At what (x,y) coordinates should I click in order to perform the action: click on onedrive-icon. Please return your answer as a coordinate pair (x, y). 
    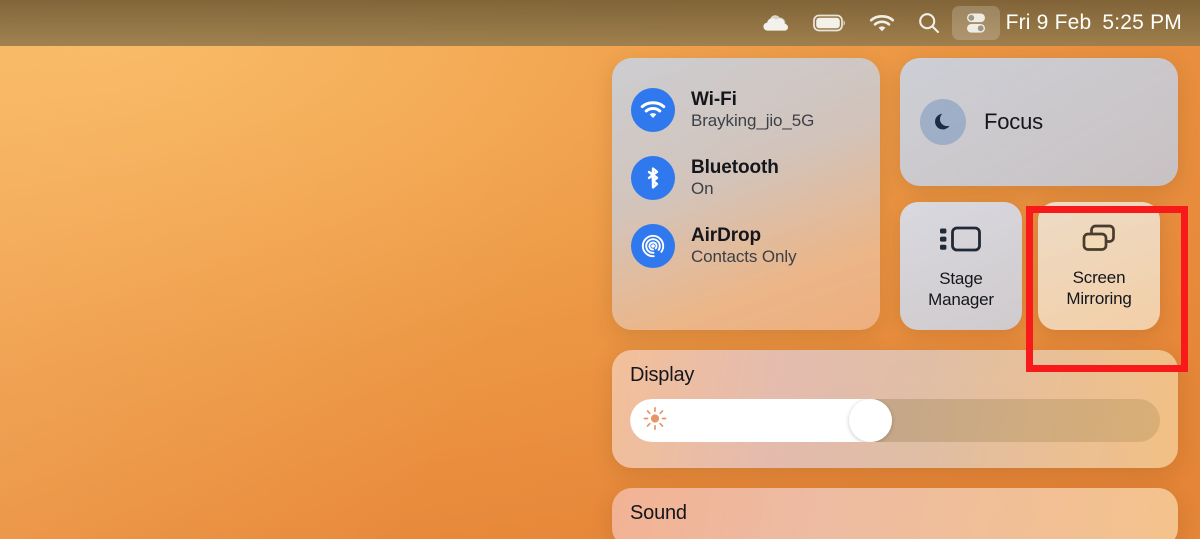
    Looking at the image, I should click on (776, 23).